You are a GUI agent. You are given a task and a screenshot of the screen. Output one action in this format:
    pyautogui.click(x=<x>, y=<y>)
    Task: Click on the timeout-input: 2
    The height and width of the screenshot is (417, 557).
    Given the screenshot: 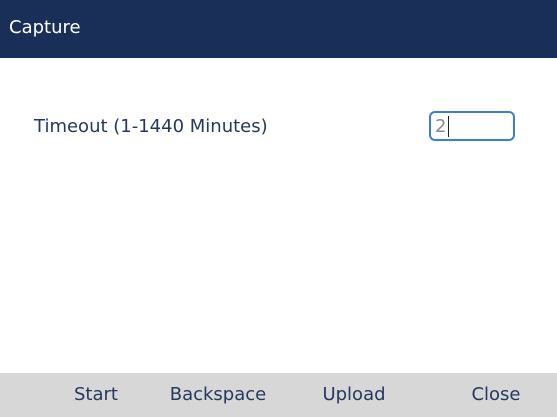 What is the action you would take?
    pyautogui.click(x=472, y=126)
    